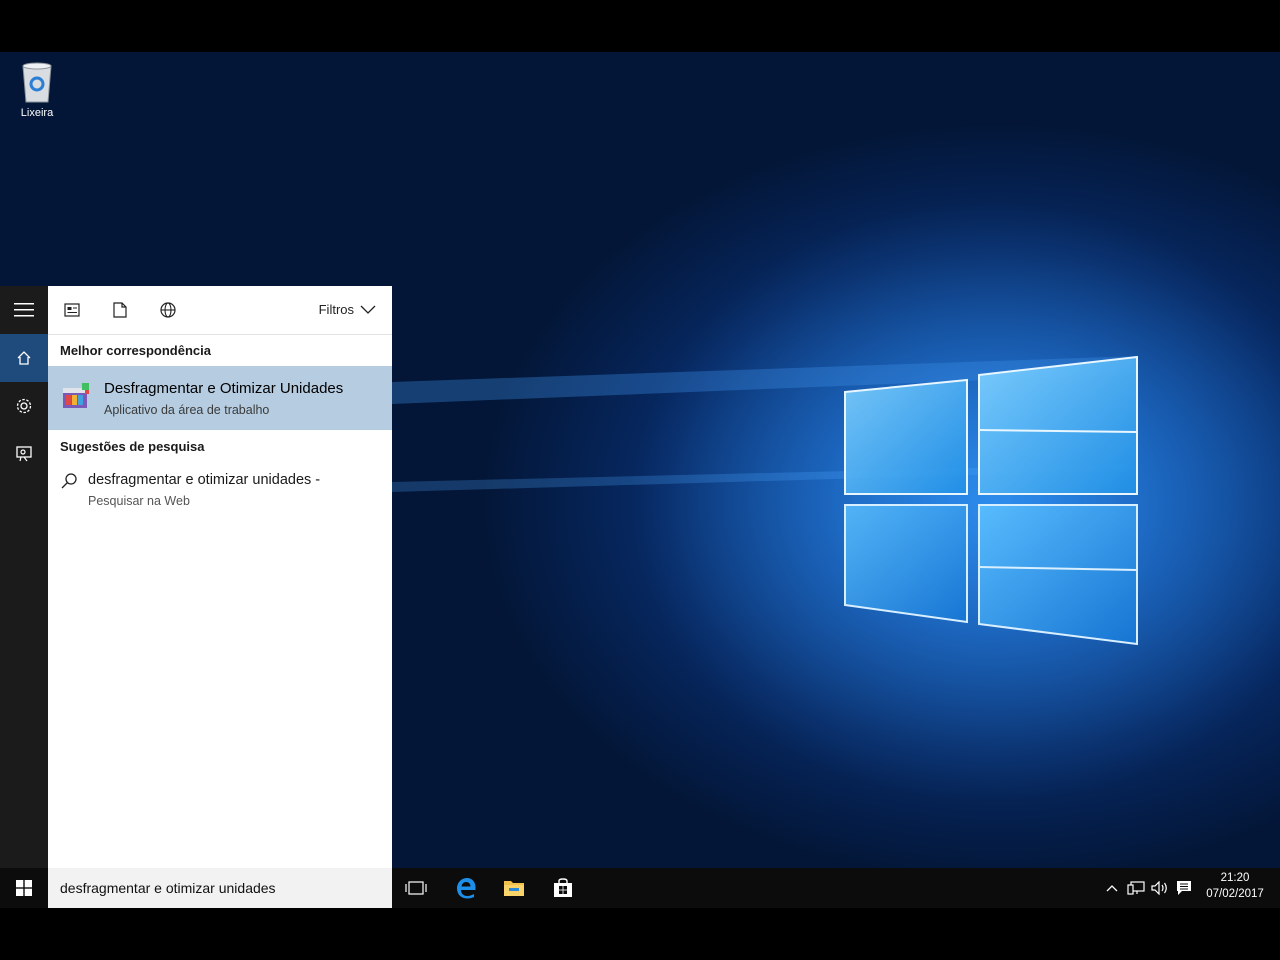  Describe the element at coordinates (76, 395) in the screenshot. I see `defrag-app-icon` at that location.